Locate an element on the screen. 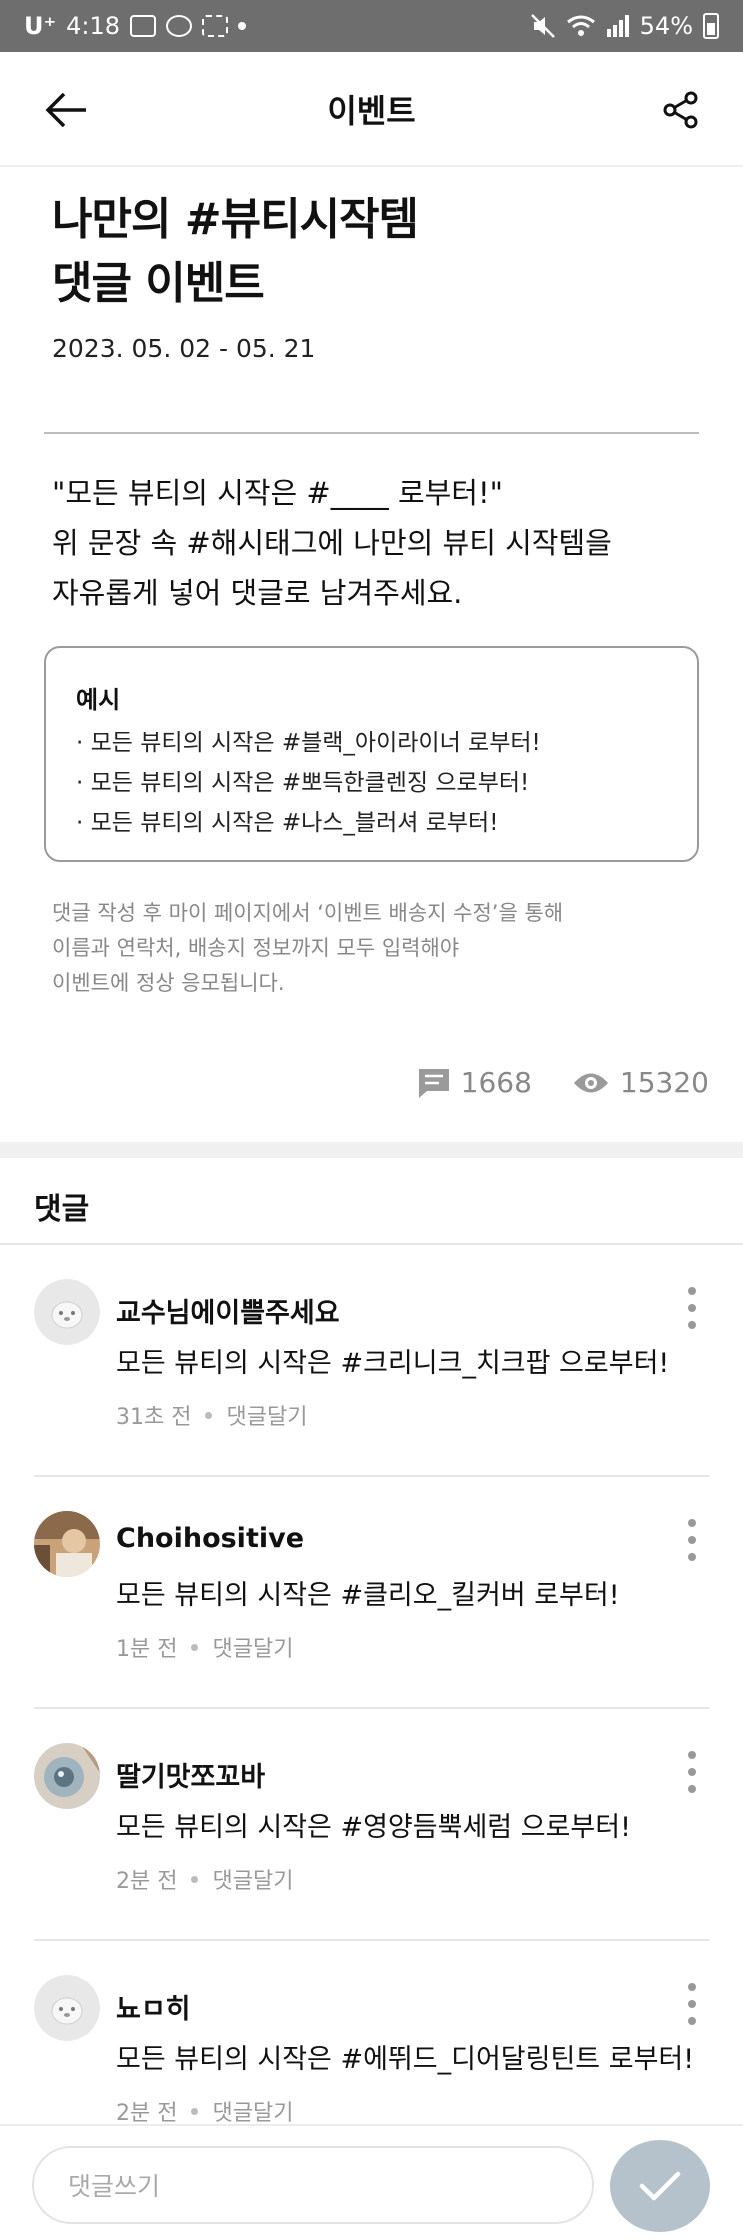 This screenshot has width=743, height=2240. comments-title: 댓글 is located at coordinates (62, 1209).